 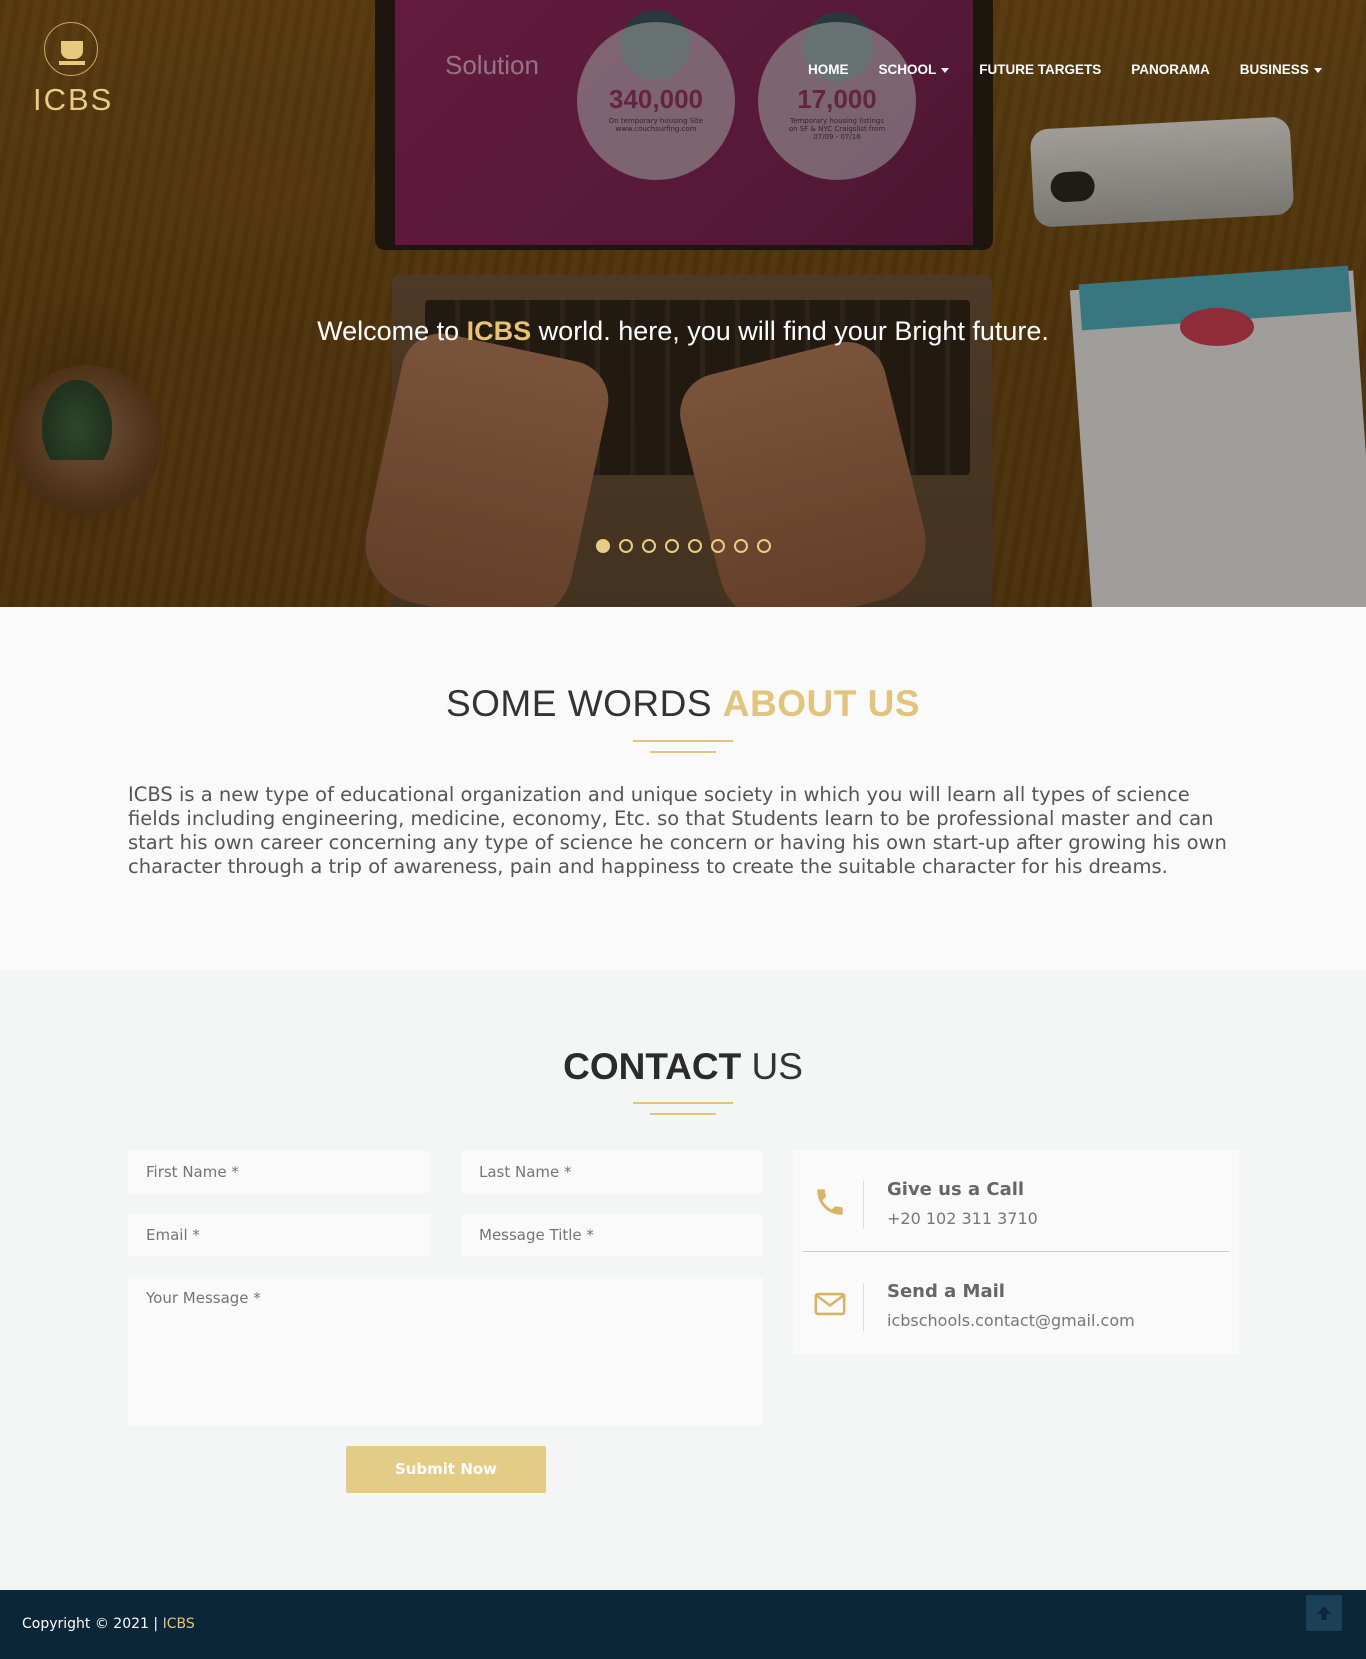 What do you see at coordinates (652, 1066) in the screenshot?
I see `contact-title-bold: CONTACT` at bounding box center [652, 1066].